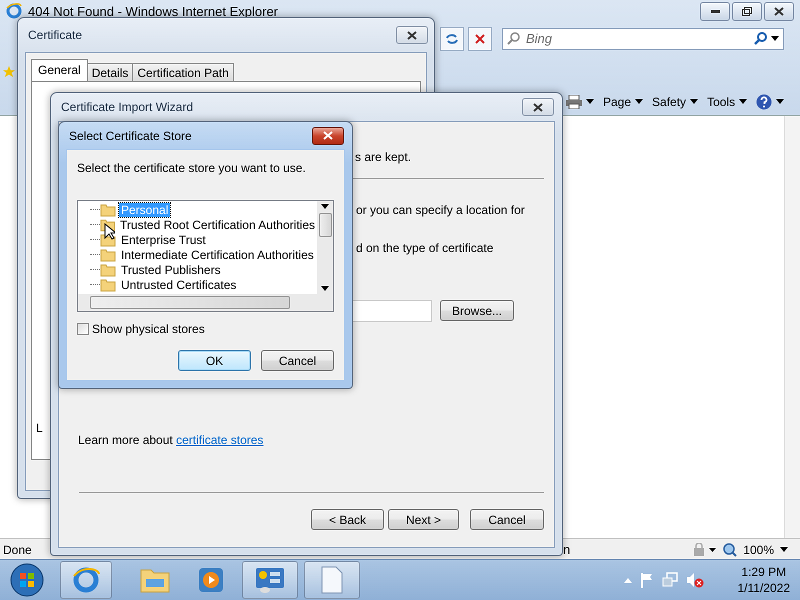 The width and height of the screenshot is (800, 600). What do you see at coordinates (423, 519) in the screenshot?
I see `next-button: Next >` at bounding box center [423, 519].